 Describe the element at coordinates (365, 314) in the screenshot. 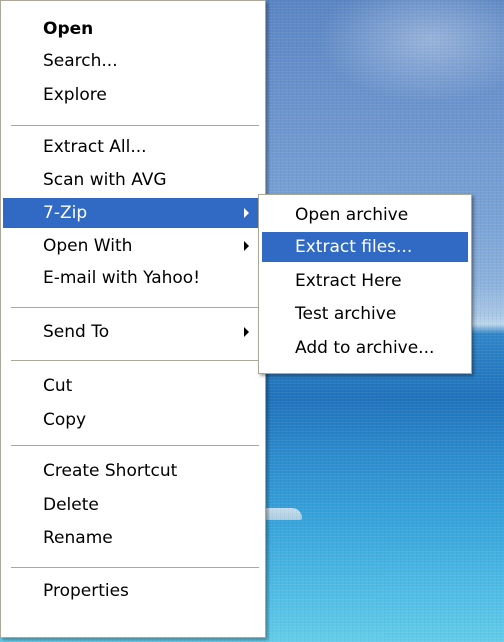

I see `submenu-item-test-archive: Test archive` at that location.